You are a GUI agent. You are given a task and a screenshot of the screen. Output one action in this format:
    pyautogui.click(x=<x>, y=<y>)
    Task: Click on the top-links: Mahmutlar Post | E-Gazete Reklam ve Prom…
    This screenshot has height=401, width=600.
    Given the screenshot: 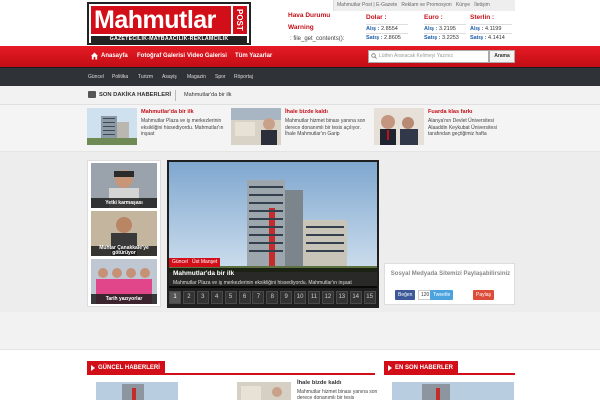 What is the action you would take?
    pyautogui.click(x=424, y=5)
    